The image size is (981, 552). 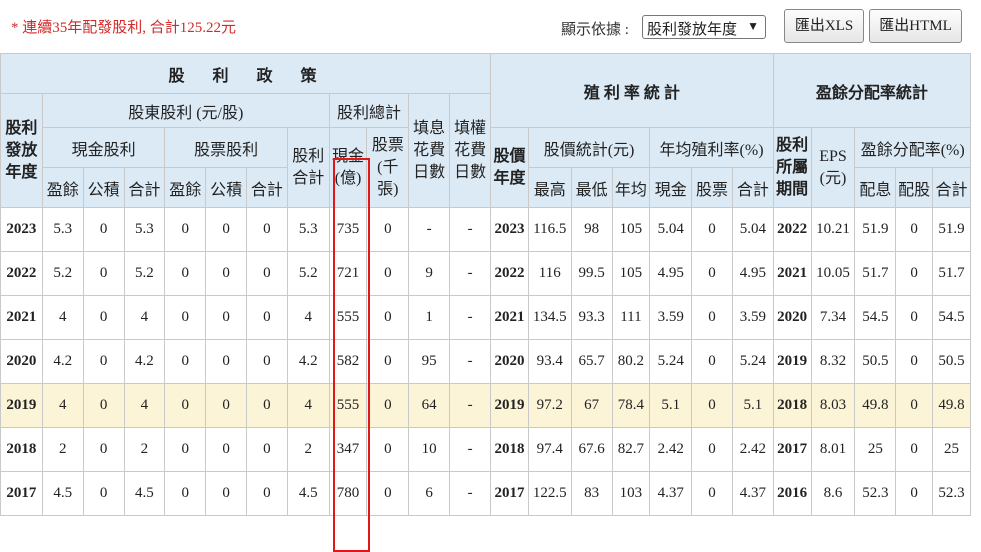 I want to click on payout-sum-header: 合計, so click(x=951, y=187).